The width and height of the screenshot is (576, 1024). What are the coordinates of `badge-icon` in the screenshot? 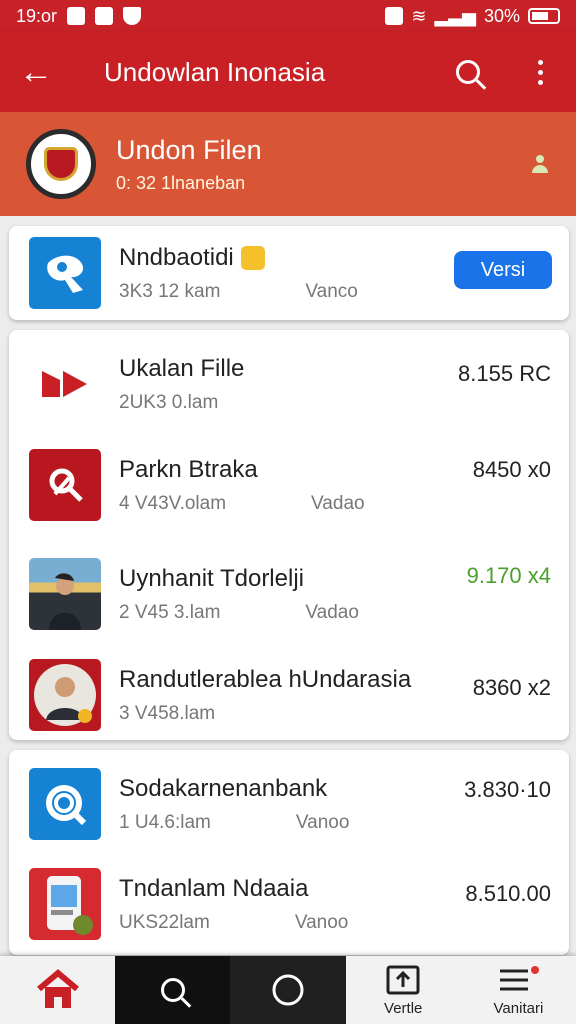 It's located at (252, 258).